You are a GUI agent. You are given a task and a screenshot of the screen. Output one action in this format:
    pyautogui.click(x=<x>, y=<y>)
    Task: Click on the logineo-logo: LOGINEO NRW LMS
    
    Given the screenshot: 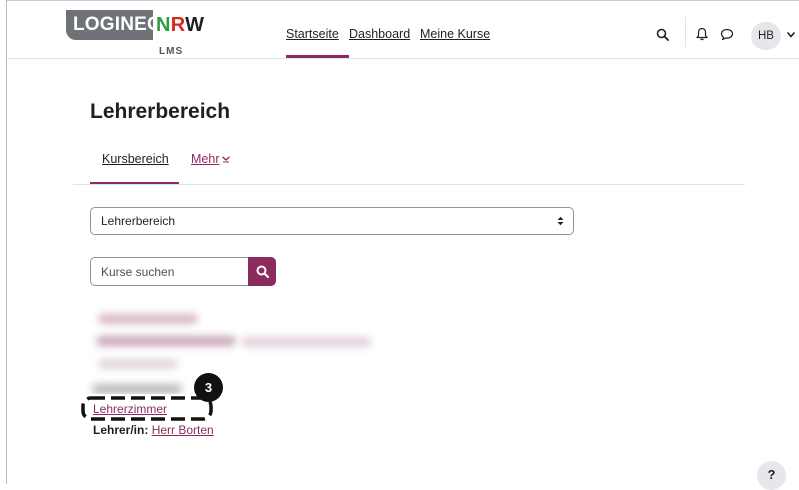 What is the action you would take?
    pyautogui.click(x=142, y=35)
    